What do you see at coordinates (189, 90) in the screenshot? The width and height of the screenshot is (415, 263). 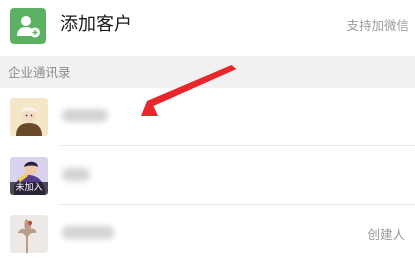 I see `annotation-arrow` at bounding box center [189, 90].